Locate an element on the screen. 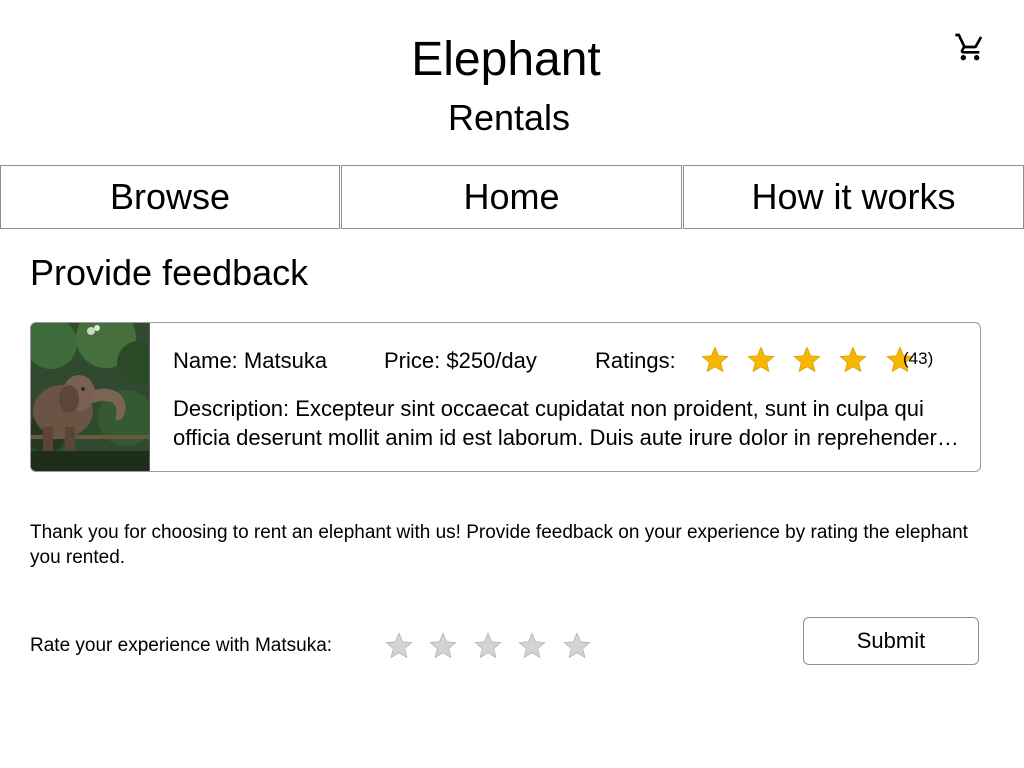 Image resolution: width=1024 pixels, height=768 pixels. nav-tab-label: Browse is located at coordinates (170, 196).